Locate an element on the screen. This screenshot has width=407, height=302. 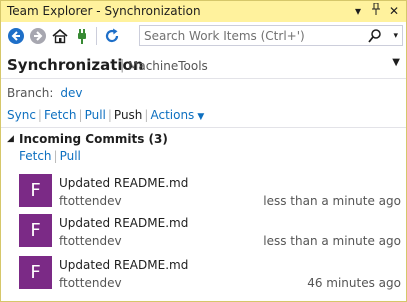
commit-time: 46 minutes ago is located at coordinates (354, 283).